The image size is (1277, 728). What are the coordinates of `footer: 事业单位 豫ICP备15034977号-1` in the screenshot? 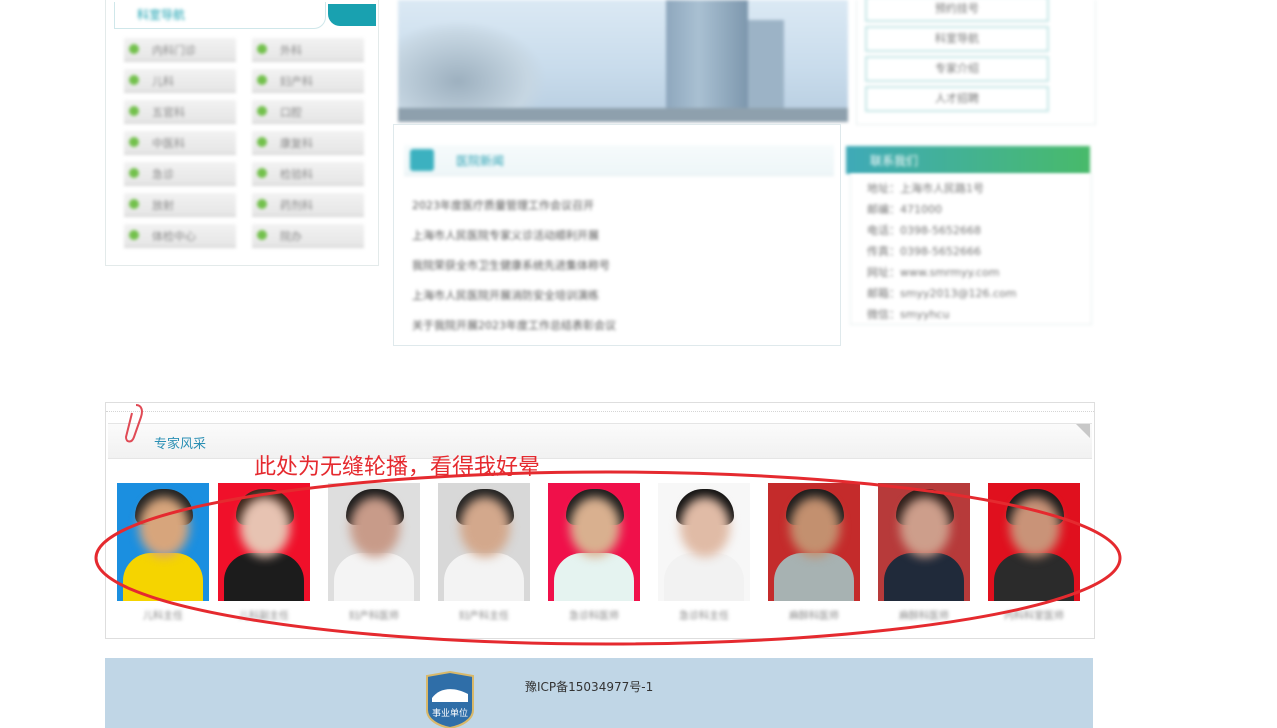 It's located at (599, 693).